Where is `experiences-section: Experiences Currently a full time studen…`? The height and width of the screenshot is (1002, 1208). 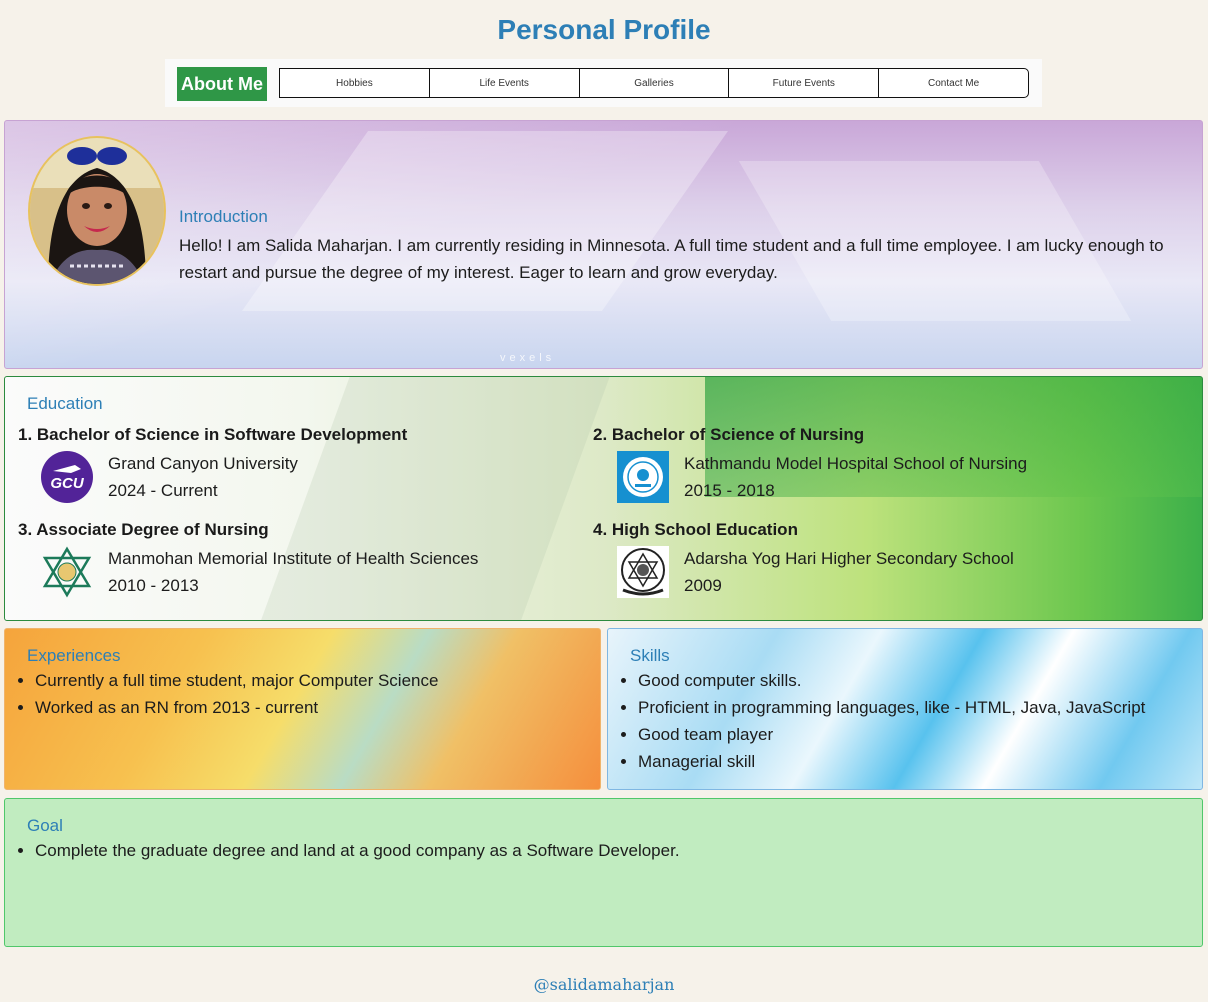 experiences-section: Experiences Currently a full time studen… is located at coordinates (302, 709).